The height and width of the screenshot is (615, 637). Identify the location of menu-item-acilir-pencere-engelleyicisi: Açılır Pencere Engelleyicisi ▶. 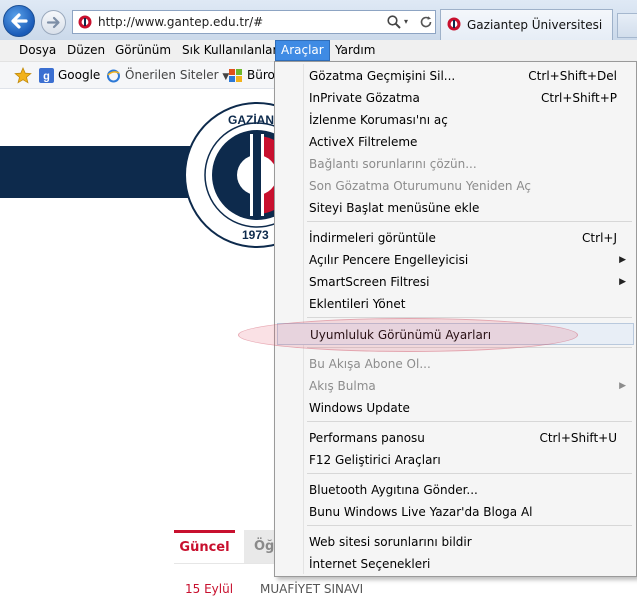
(455, 260).